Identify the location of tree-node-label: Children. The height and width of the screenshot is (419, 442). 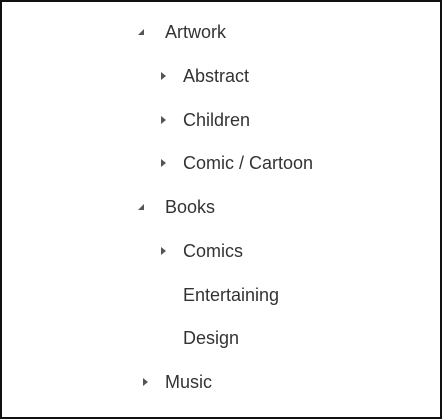
(217, 120).